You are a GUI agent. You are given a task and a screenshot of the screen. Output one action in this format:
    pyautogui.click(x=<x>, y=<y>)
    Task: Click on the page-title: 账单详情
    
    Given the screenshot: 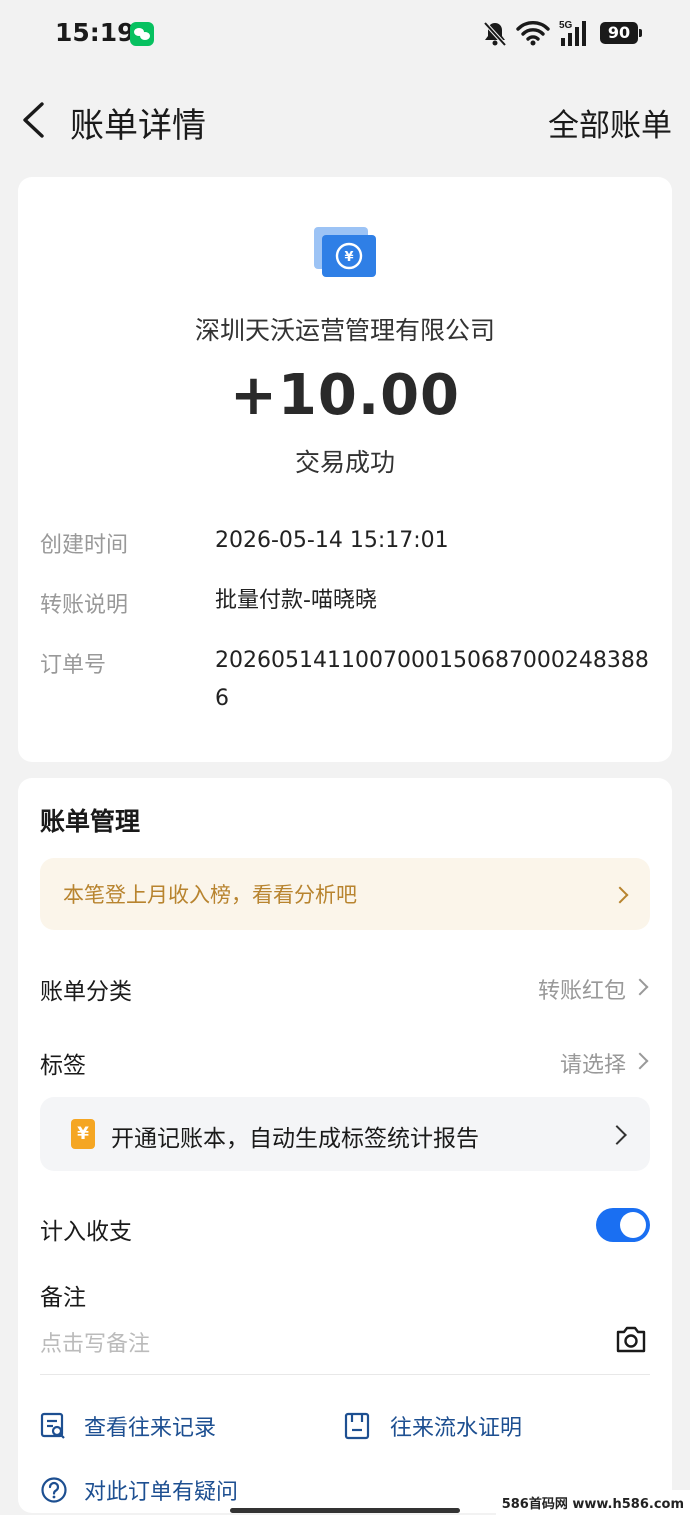 What is the action you would take?
    pyautogui.click(x=138, y=126)
    